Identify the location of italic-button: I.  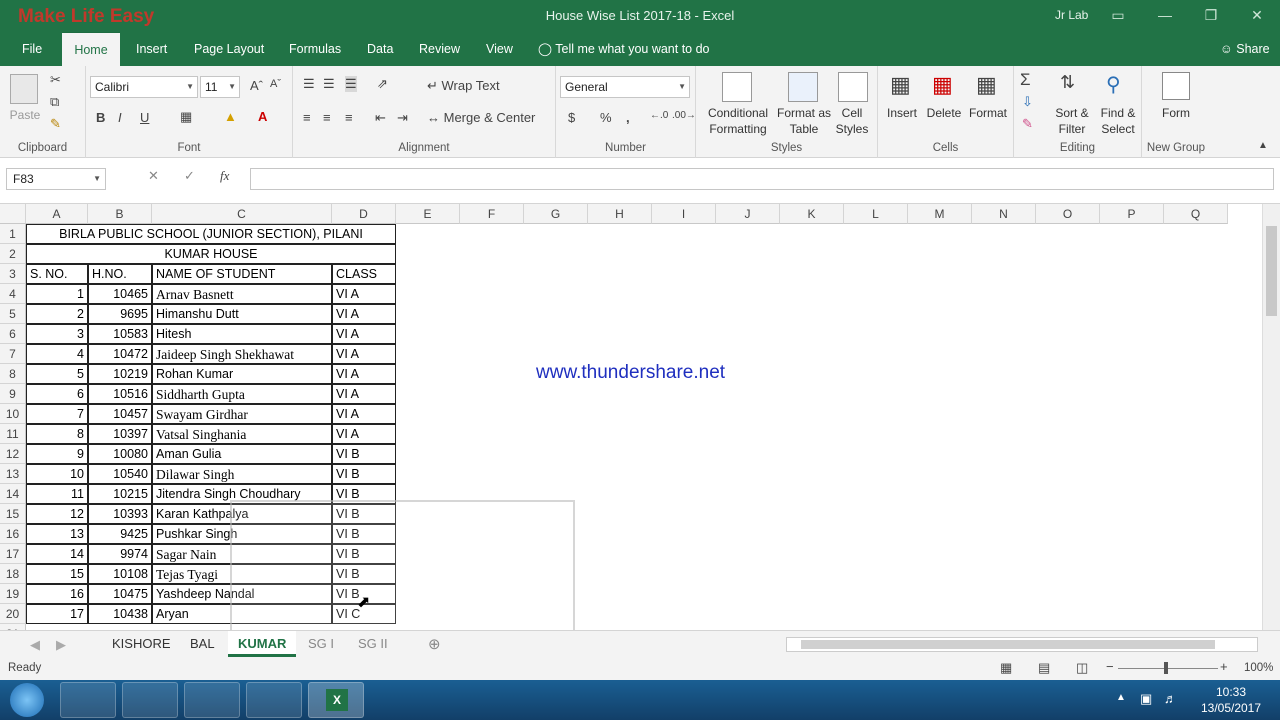
(120, 117).